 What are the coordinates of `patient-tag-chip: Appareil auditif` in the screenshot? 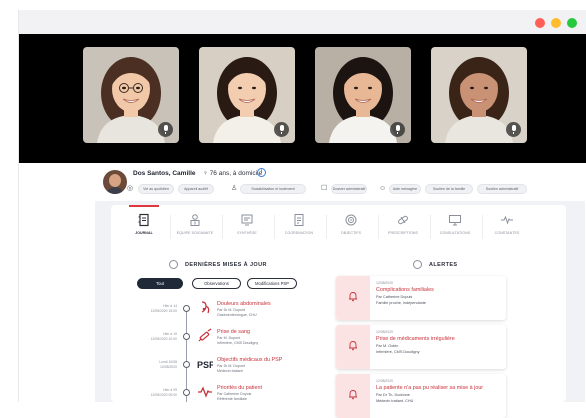 It's located at (196, 189).